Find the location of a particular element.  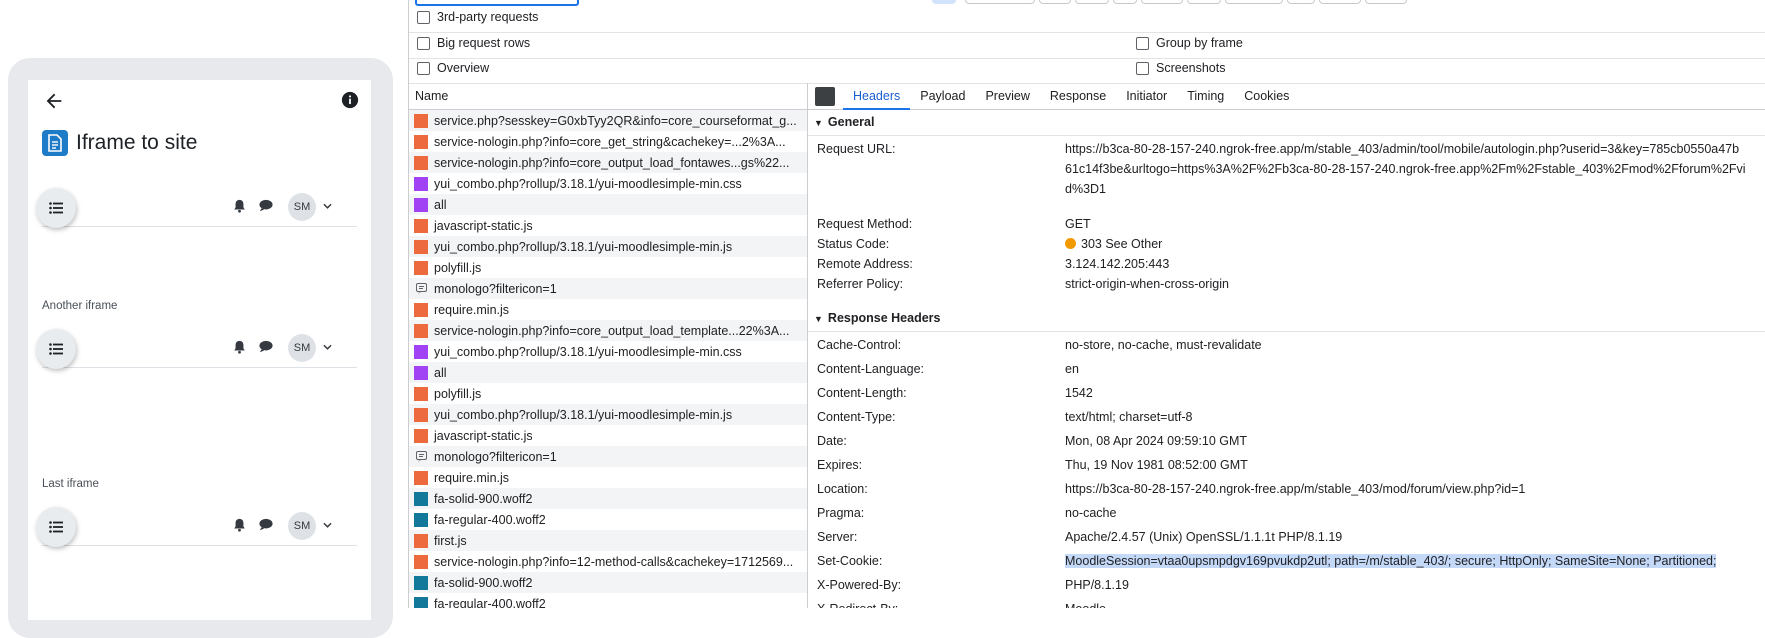

header-value: Thu, 19 Nov 1981 08:52:00 GMT is located at coordinates (1156, 465).